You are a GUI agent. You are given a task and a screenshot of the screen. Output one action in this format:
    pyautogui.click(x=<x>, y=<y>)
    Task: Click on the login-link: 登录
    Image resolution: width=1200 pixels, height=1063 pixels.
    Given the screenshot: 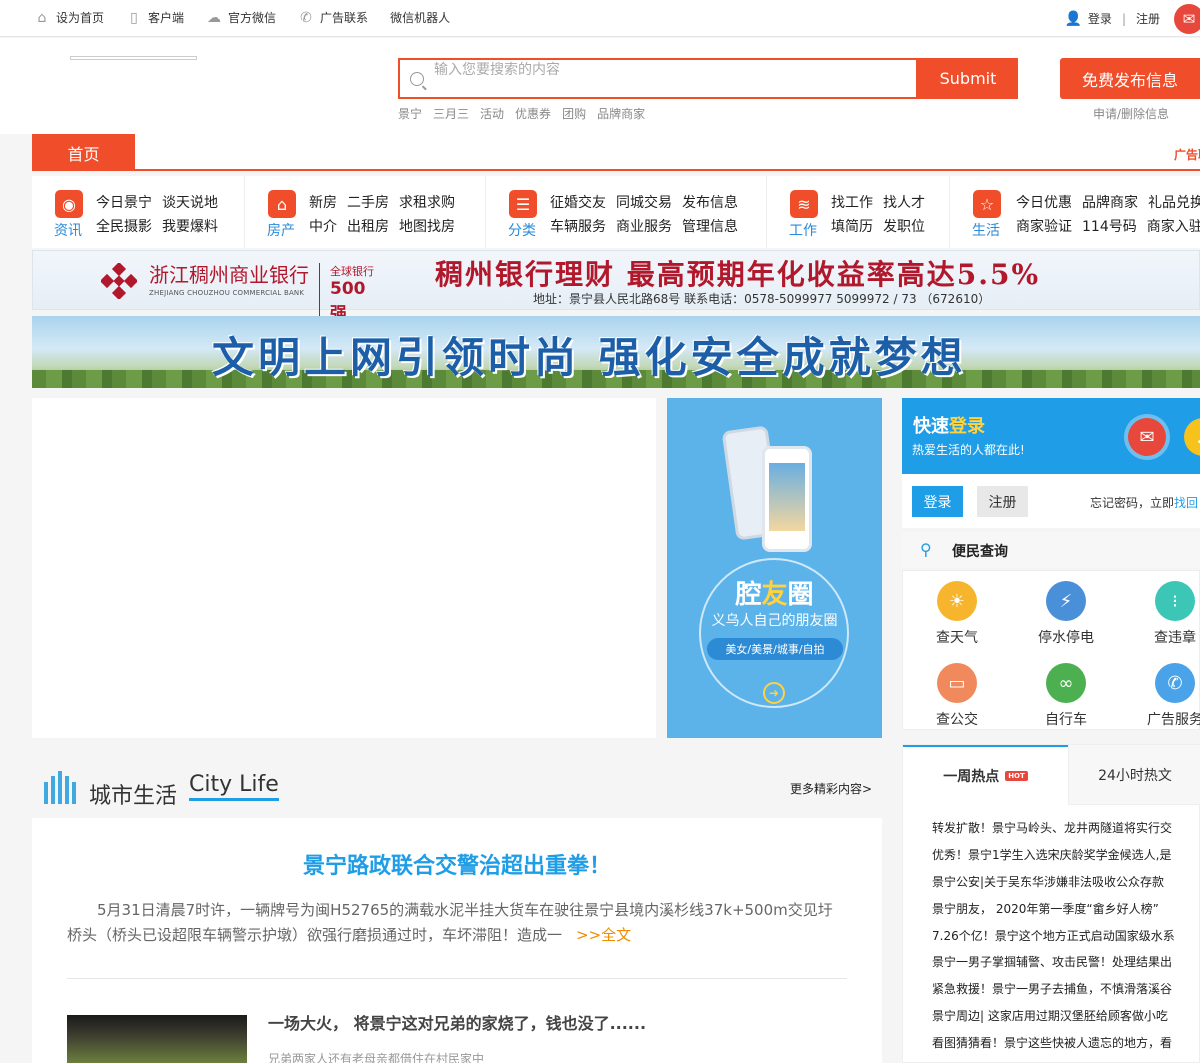 What is the action you would take?
    pyautogui.click(x=1100, y=18)
    